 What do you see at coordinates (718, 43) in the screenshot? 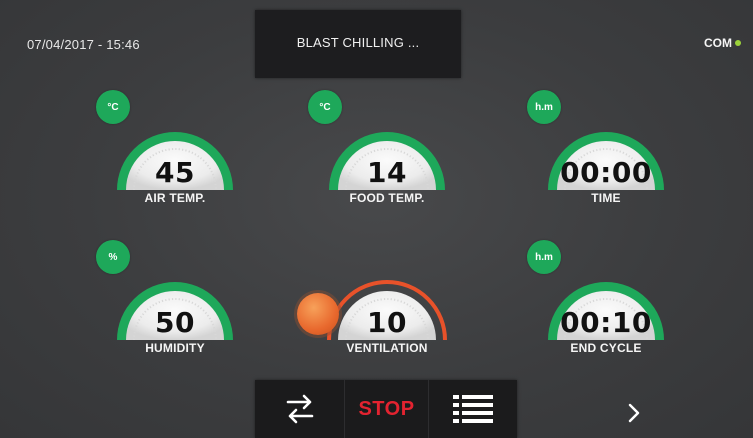
I see `com-label: COM` at bounding box center [718, 43].